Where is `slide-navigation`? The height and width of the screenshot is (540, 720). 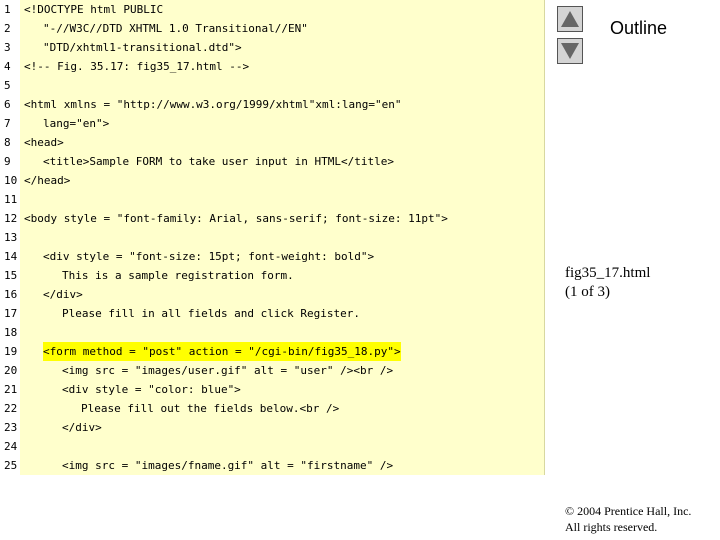 slide-navigation is located at coordinates (571, 38).